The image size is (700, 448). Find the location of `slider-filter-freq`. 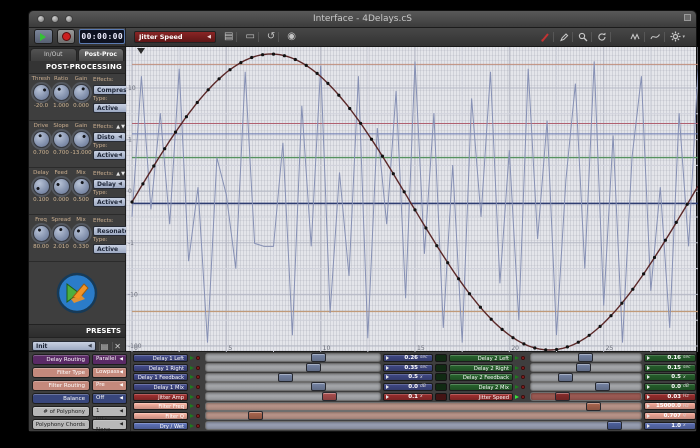

slider-filter-freq is located at coordinates (423, 406).